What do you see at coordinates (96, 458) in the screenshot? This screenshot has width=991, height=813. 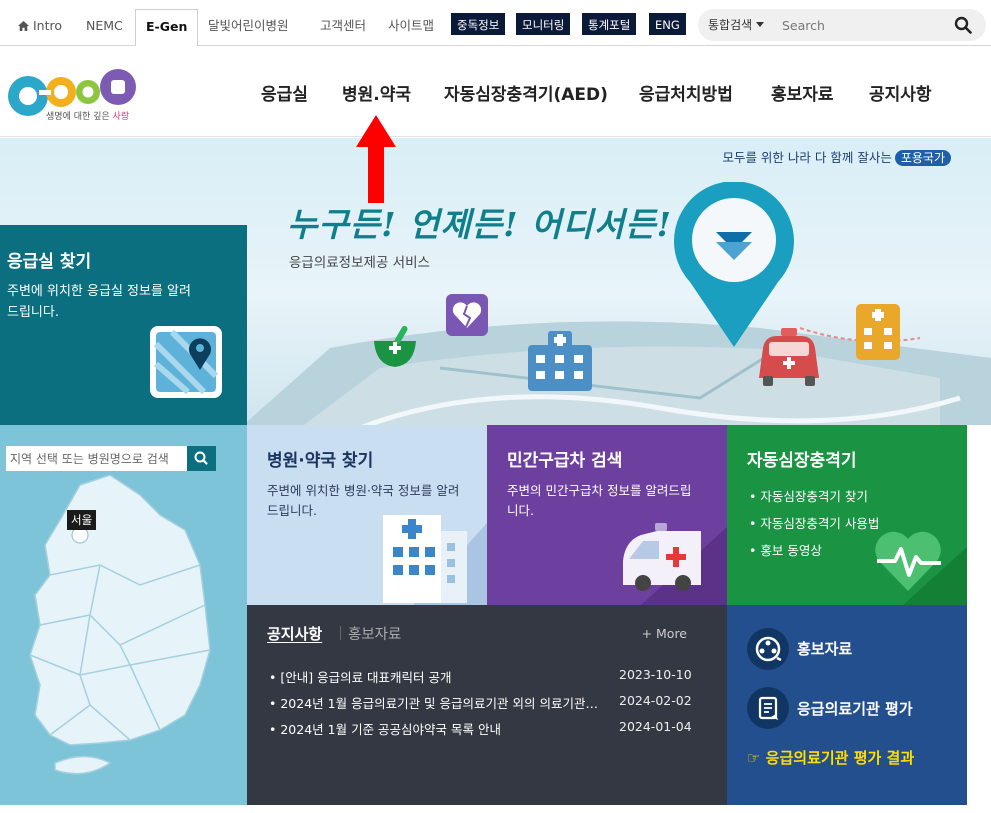 I see `map-search-input` at bounding box center [96, 458].